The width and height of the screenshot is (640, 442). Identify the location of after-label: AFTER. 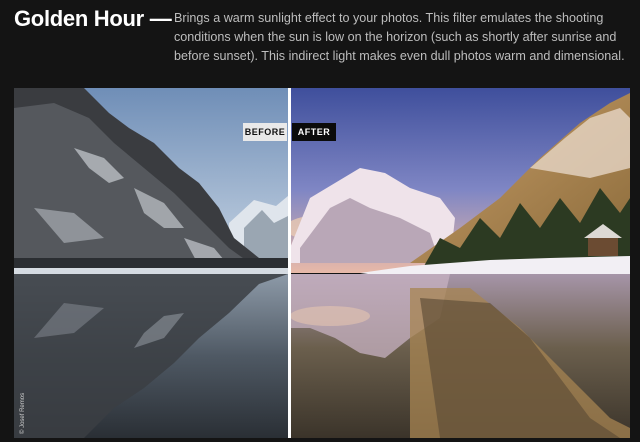
(314, 132).